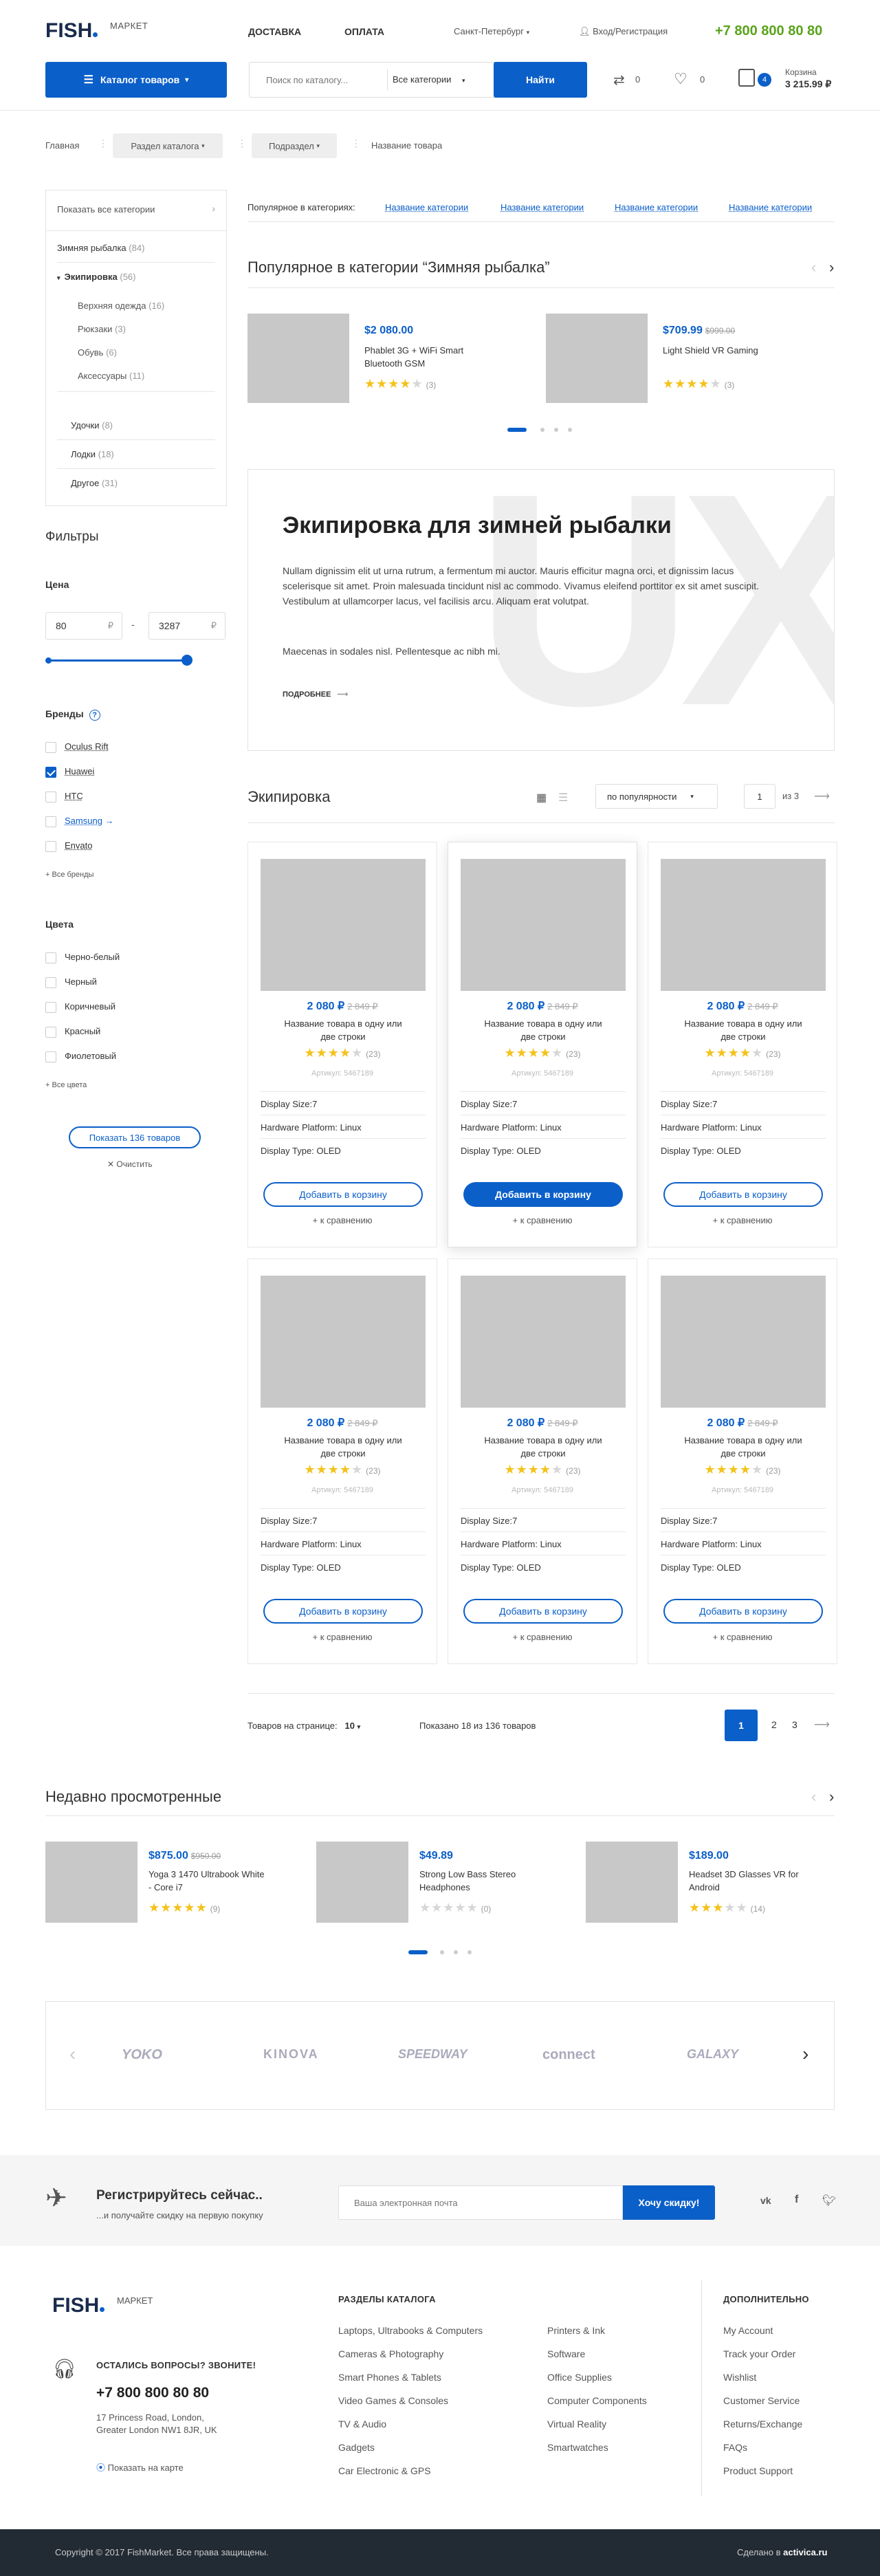 The image size is (880, 2576). I want to click on footer-link: Wishlist, so click(762, 2377).